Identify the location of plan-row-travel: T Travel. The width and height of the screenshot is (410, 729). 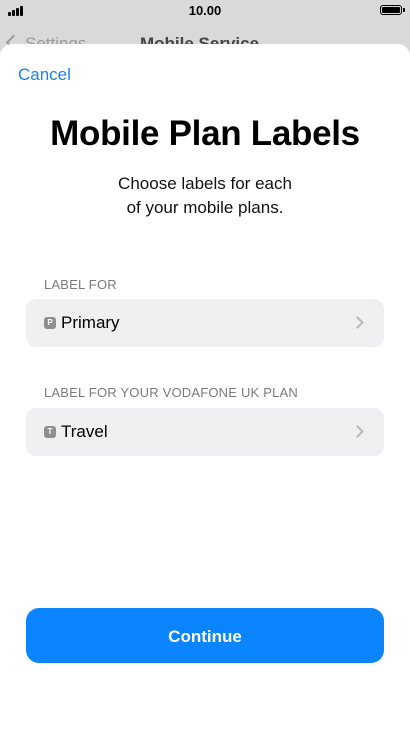
(205, 432).